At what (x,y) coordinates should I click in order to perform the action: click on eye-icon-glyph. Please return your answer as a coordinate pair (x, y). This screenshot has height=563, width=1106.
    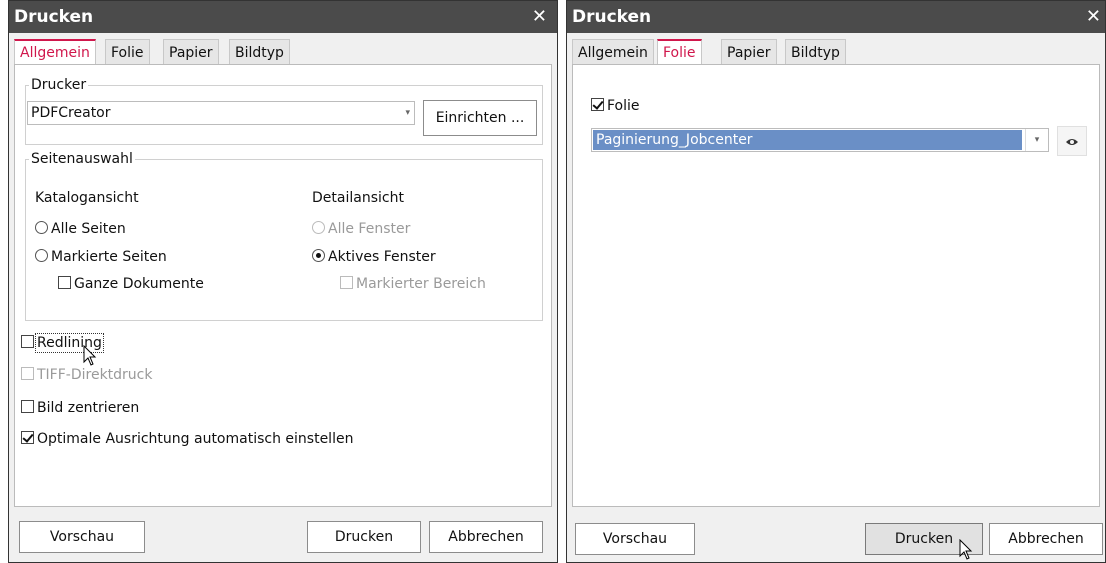
    Looking at the image, I should click on (1072, 142).